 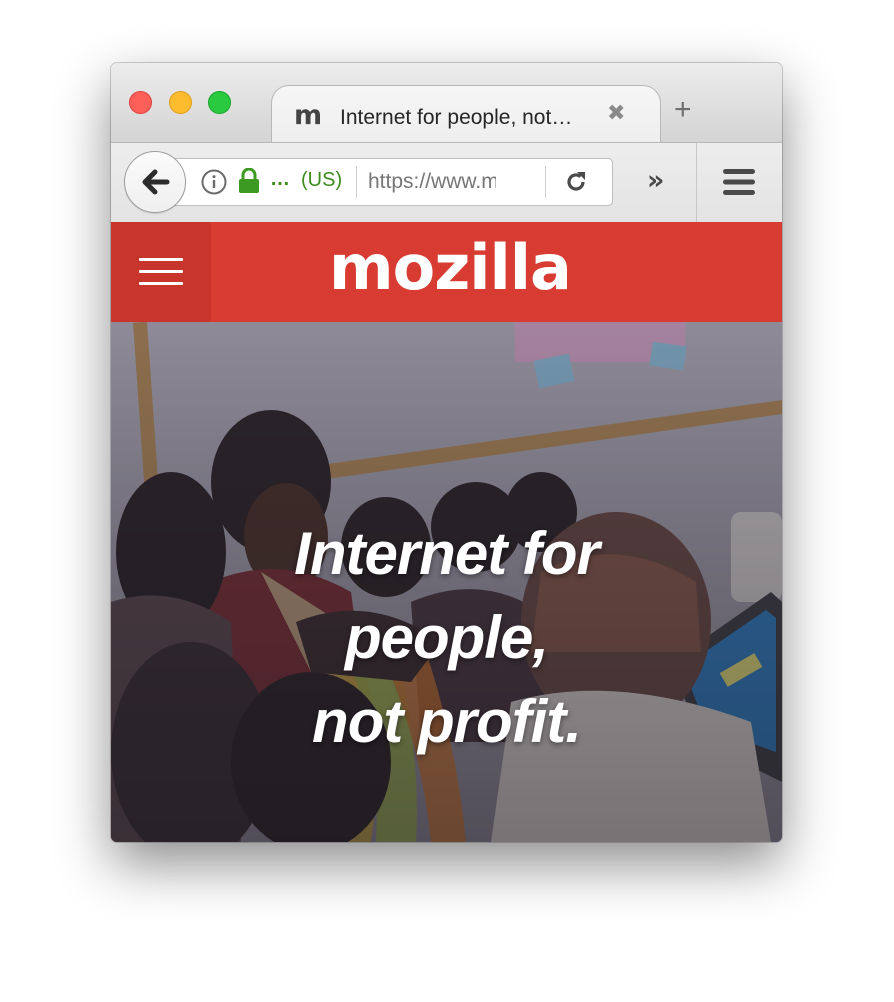 I want to click on site-header: mozilla, so click(x=446, y=272).